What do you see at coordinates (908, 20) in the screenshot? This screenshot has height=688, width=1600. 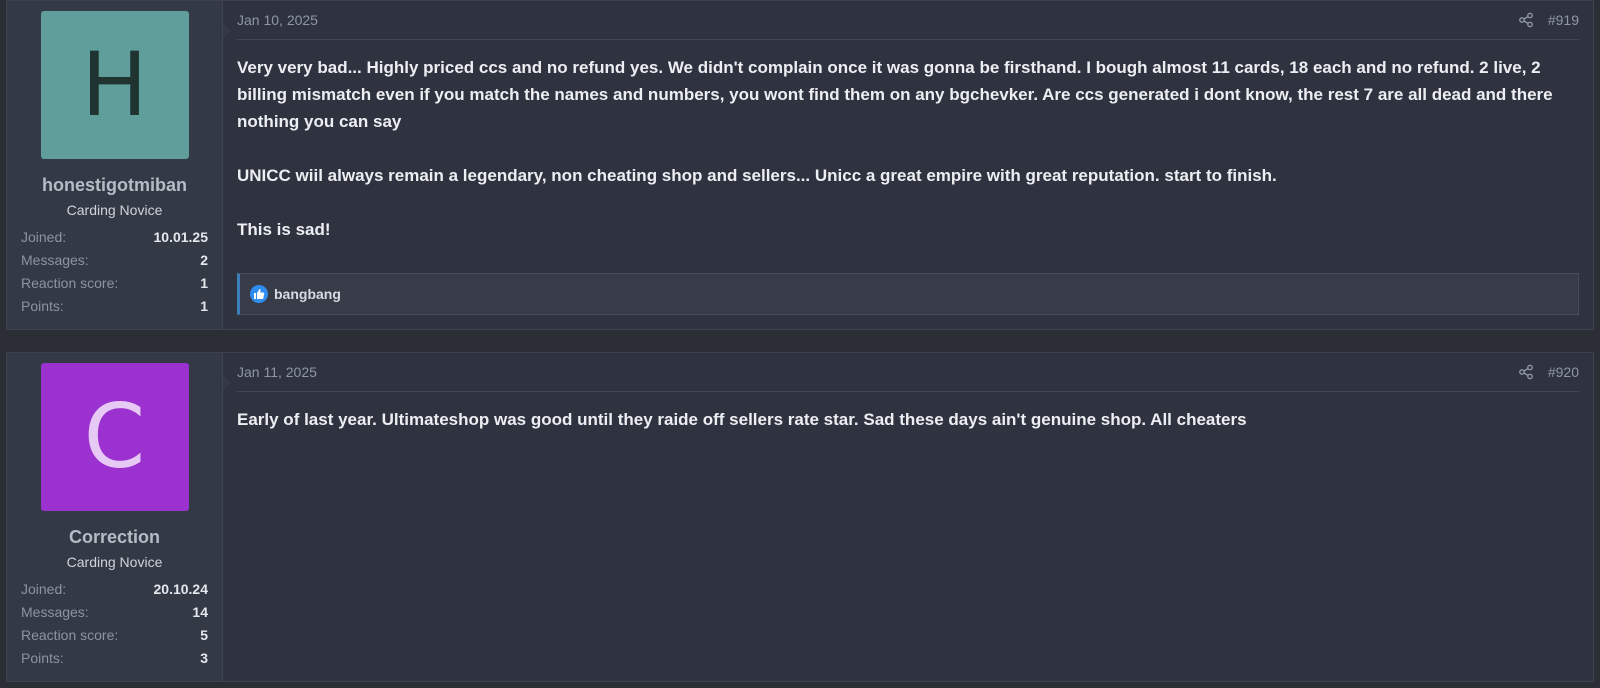 I see `post-header: Jan 10, 2025 #919` at bounding box center [908, 20].